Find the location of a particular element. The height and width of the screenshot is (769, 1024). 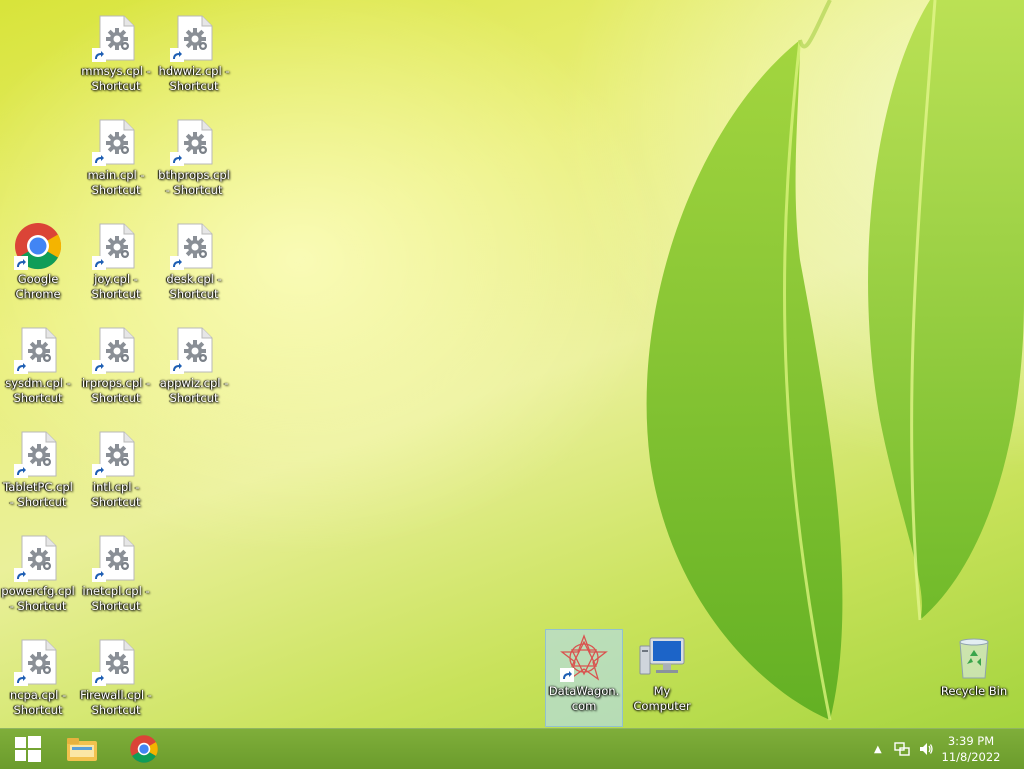

desktop-icon: Recycle Bin is located at coordinates (974, 678).